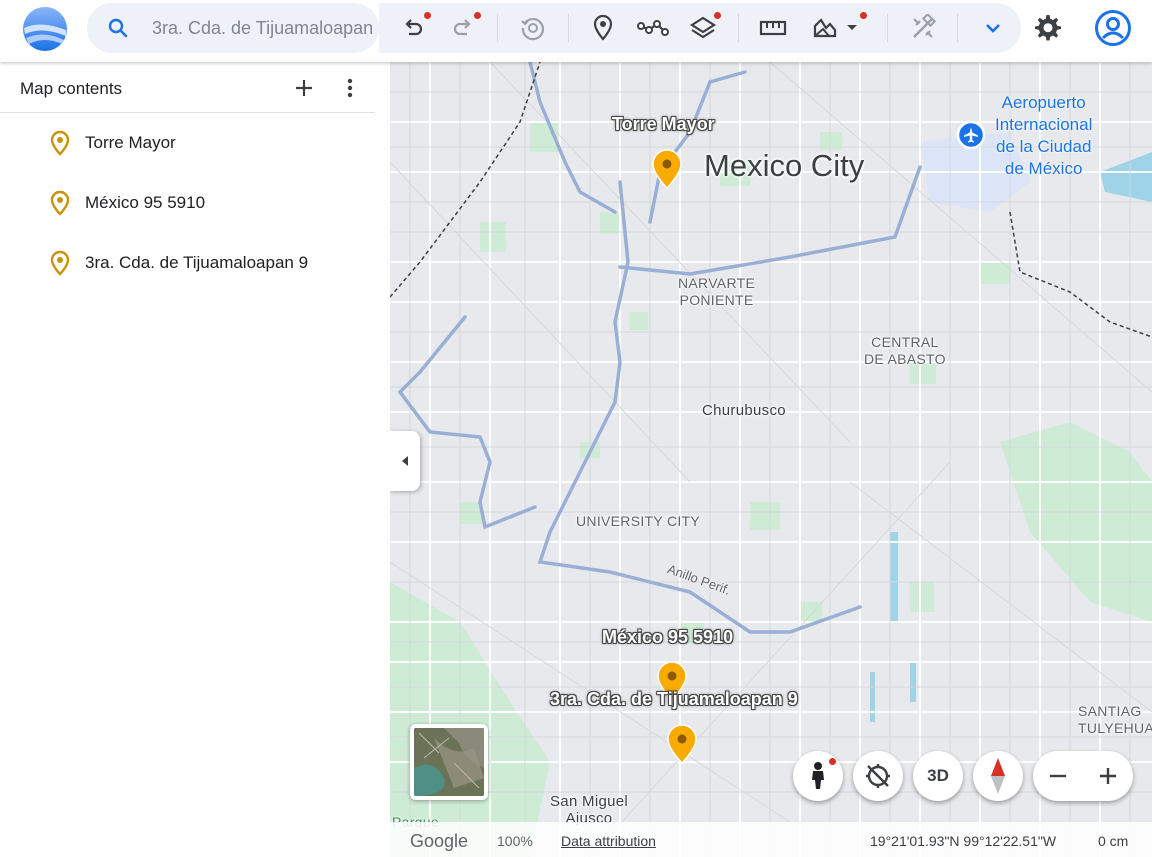 Image resolution: width=1152 pixels, height=857 pixels. I want to click on google-wordmark: Google, so click(439, 841).